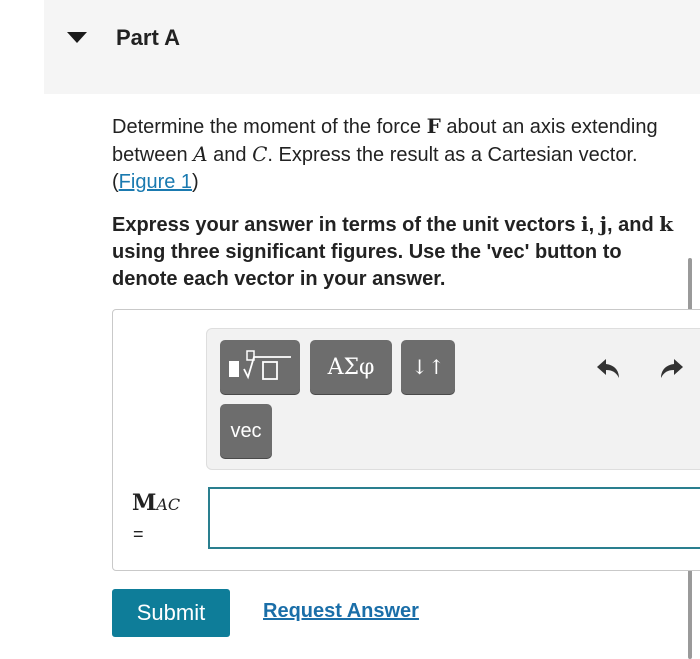 The width and height of the screenshot is (700, 659). Describe the element at coordinates (454, 518) in the screenshot. I see `answer-input` at that location.